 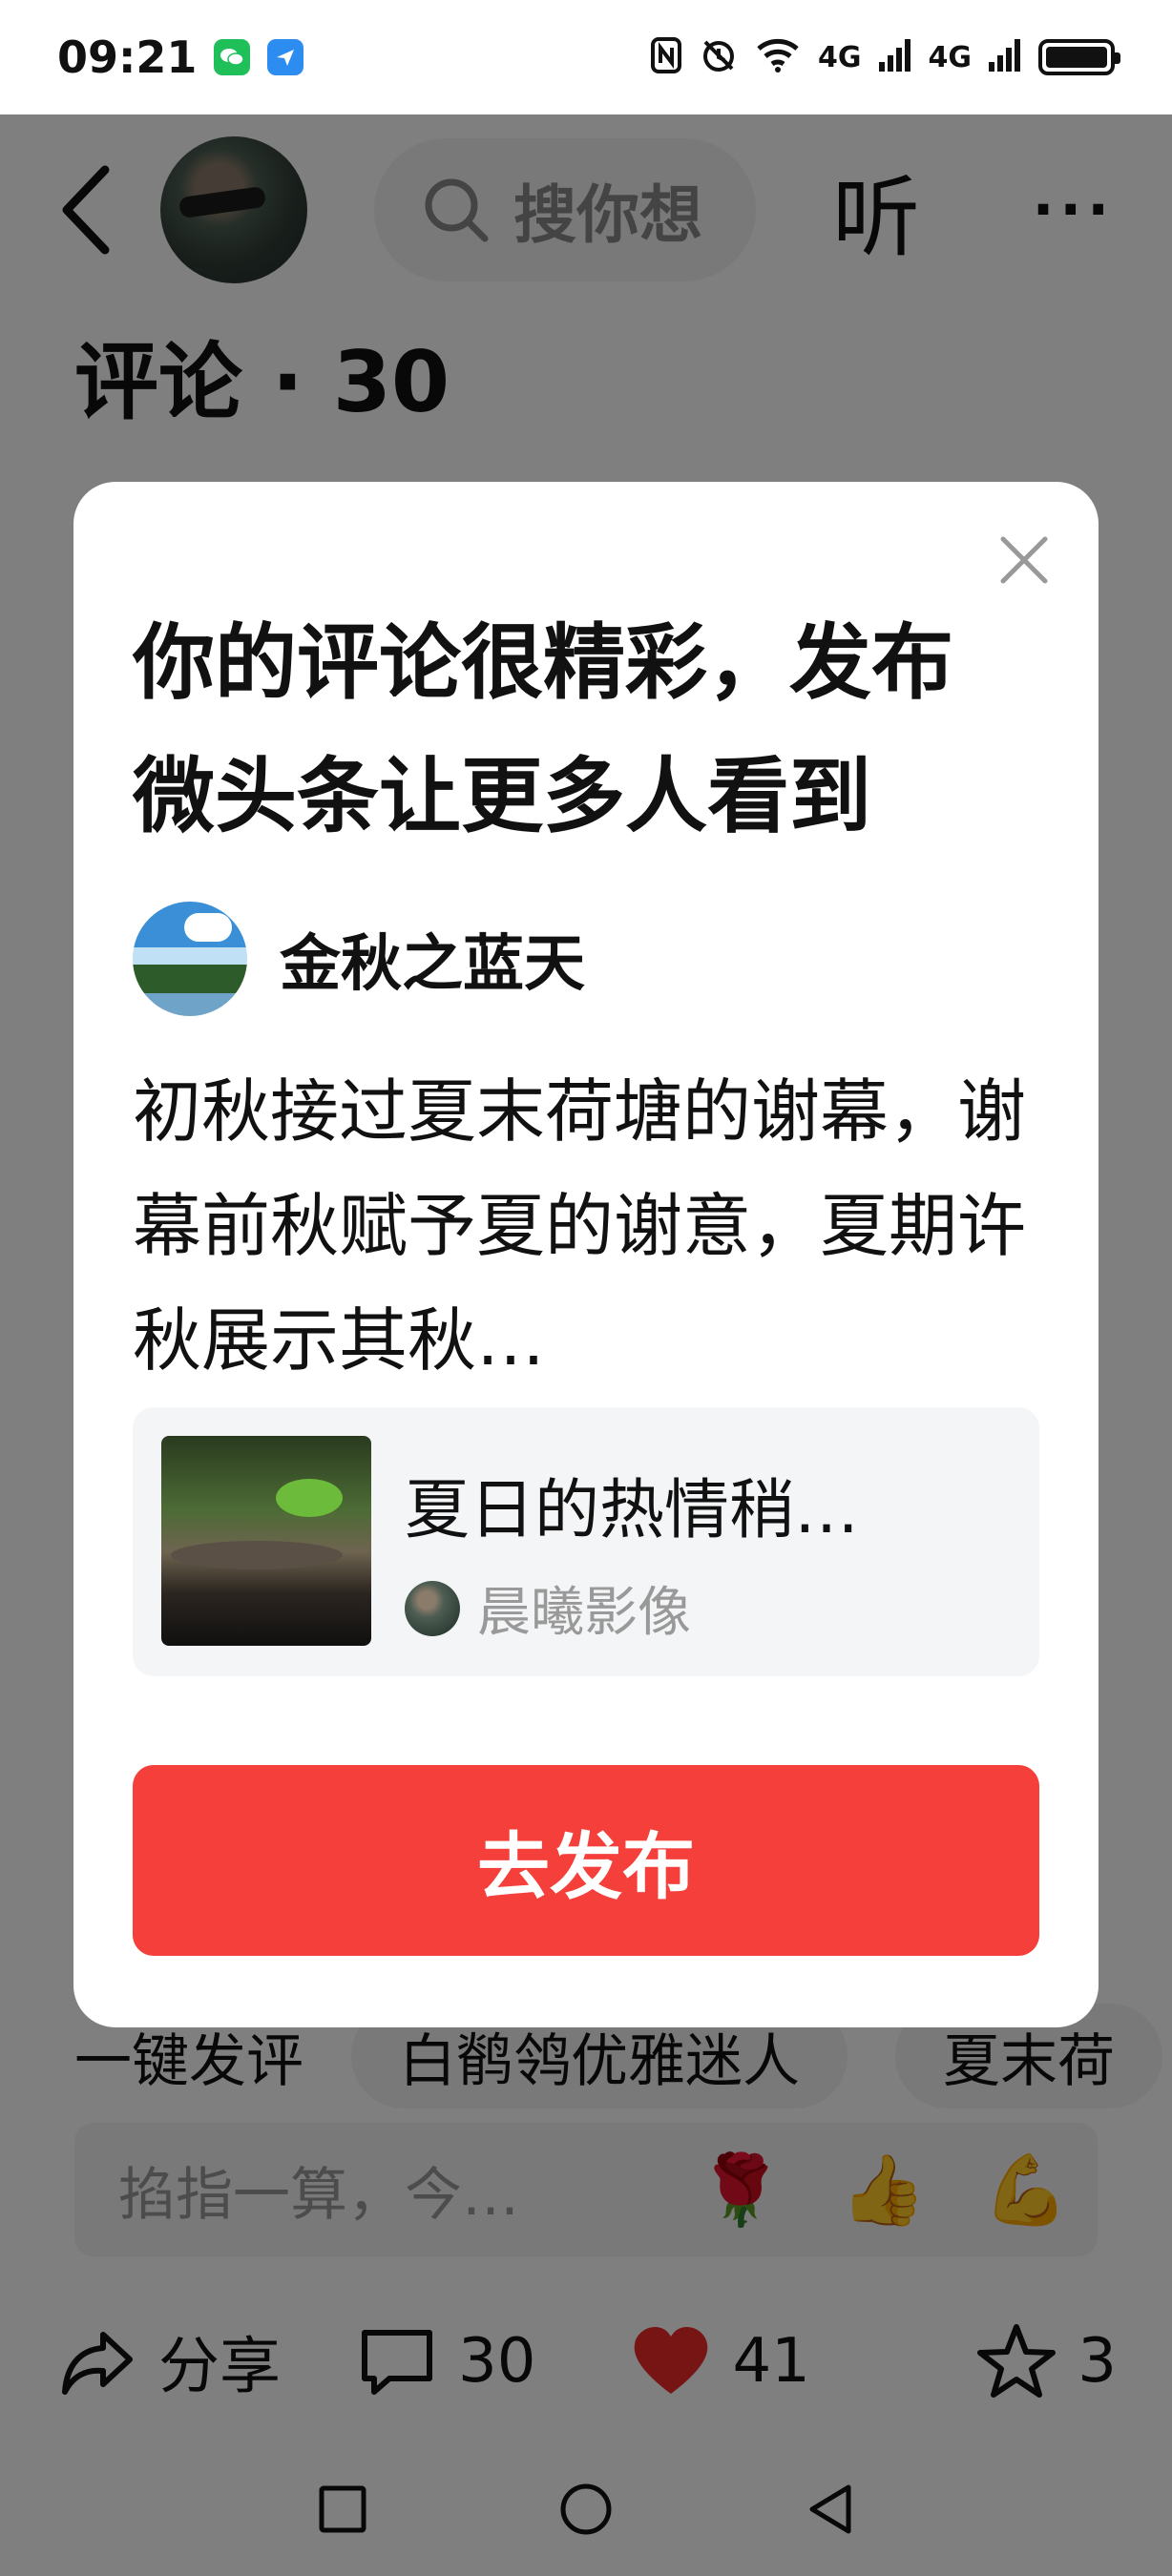 What do you see at coordinates (1024, 560) in the screenshot?
I see `close-icon` at bounding box center [1024, 560].